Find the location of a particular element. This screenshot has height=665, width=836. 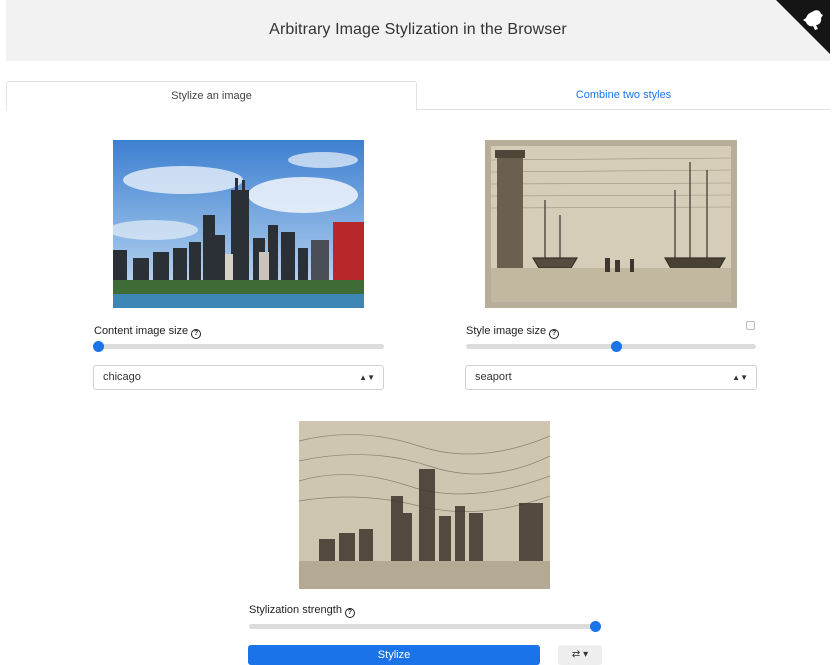

style-checkbox is located at coordinates (750, 325).